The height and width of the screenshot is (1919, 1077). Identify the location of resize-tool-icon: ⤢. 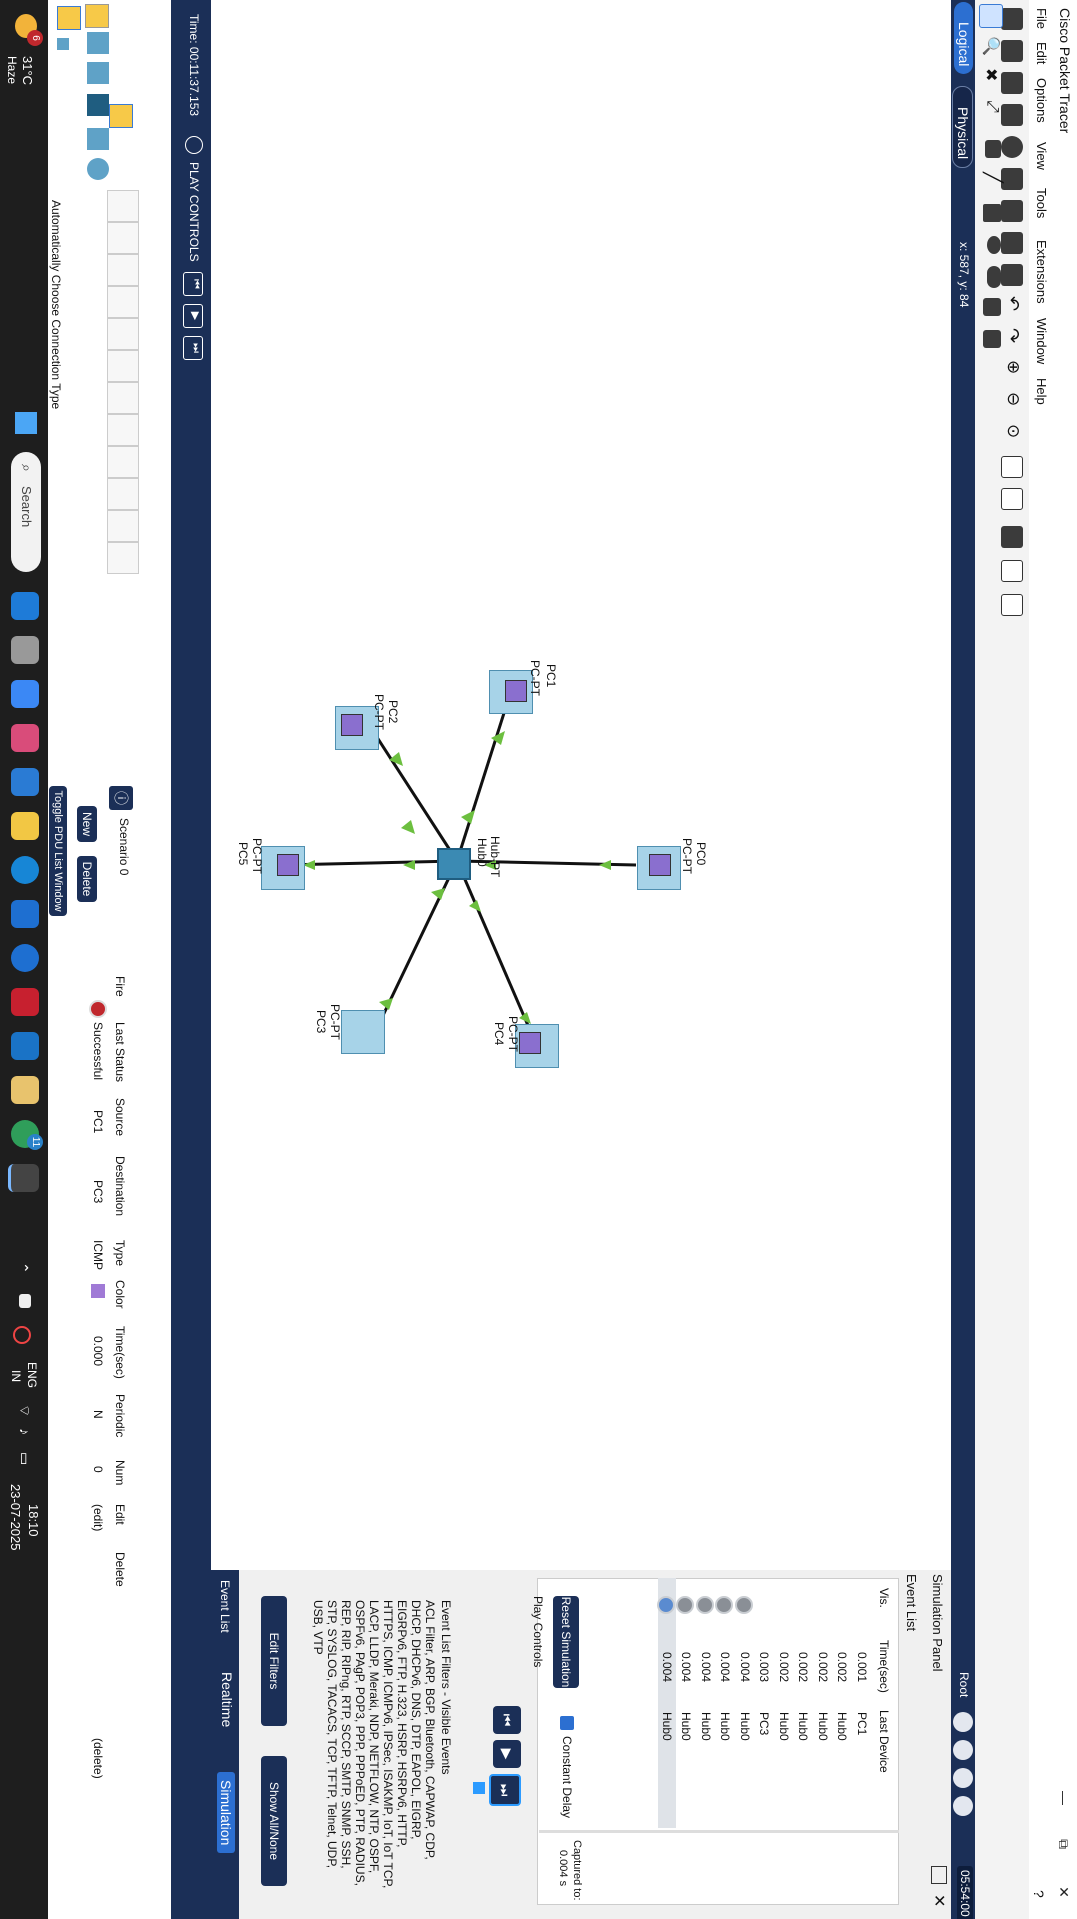
(992, 106).